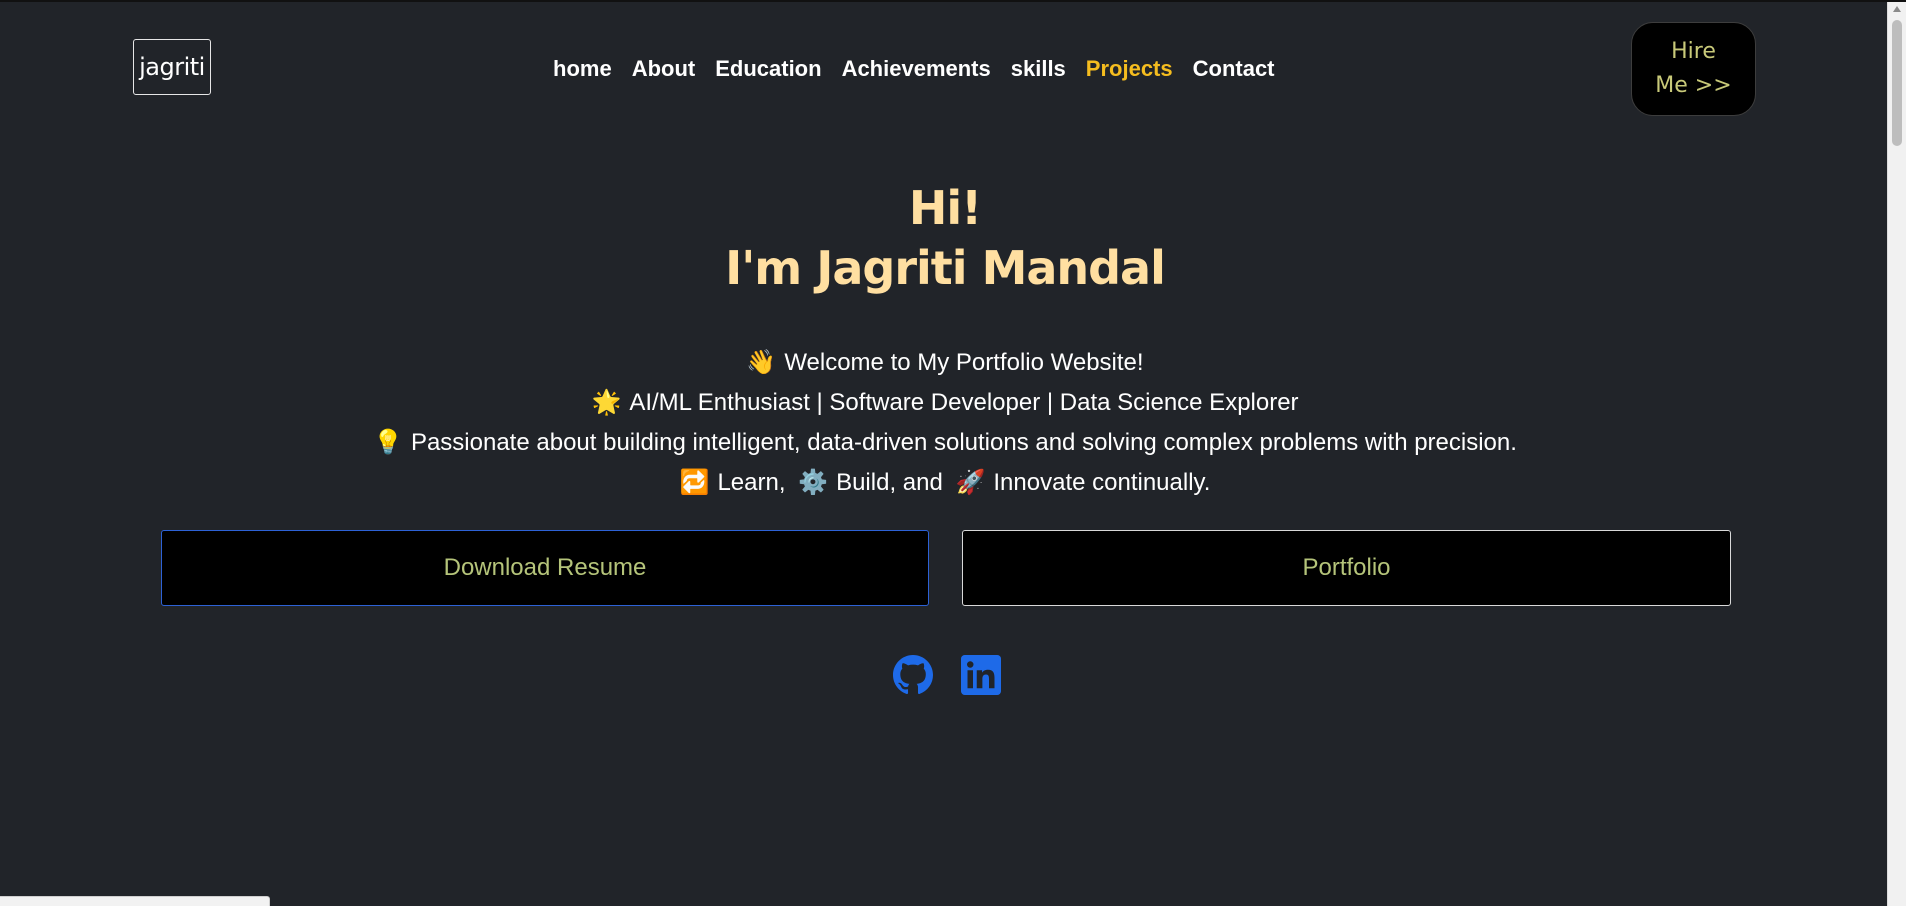  Describe the element at coordinates (694, 482) in the screenshot. I see `repeat-icon: 🔁` at that location.